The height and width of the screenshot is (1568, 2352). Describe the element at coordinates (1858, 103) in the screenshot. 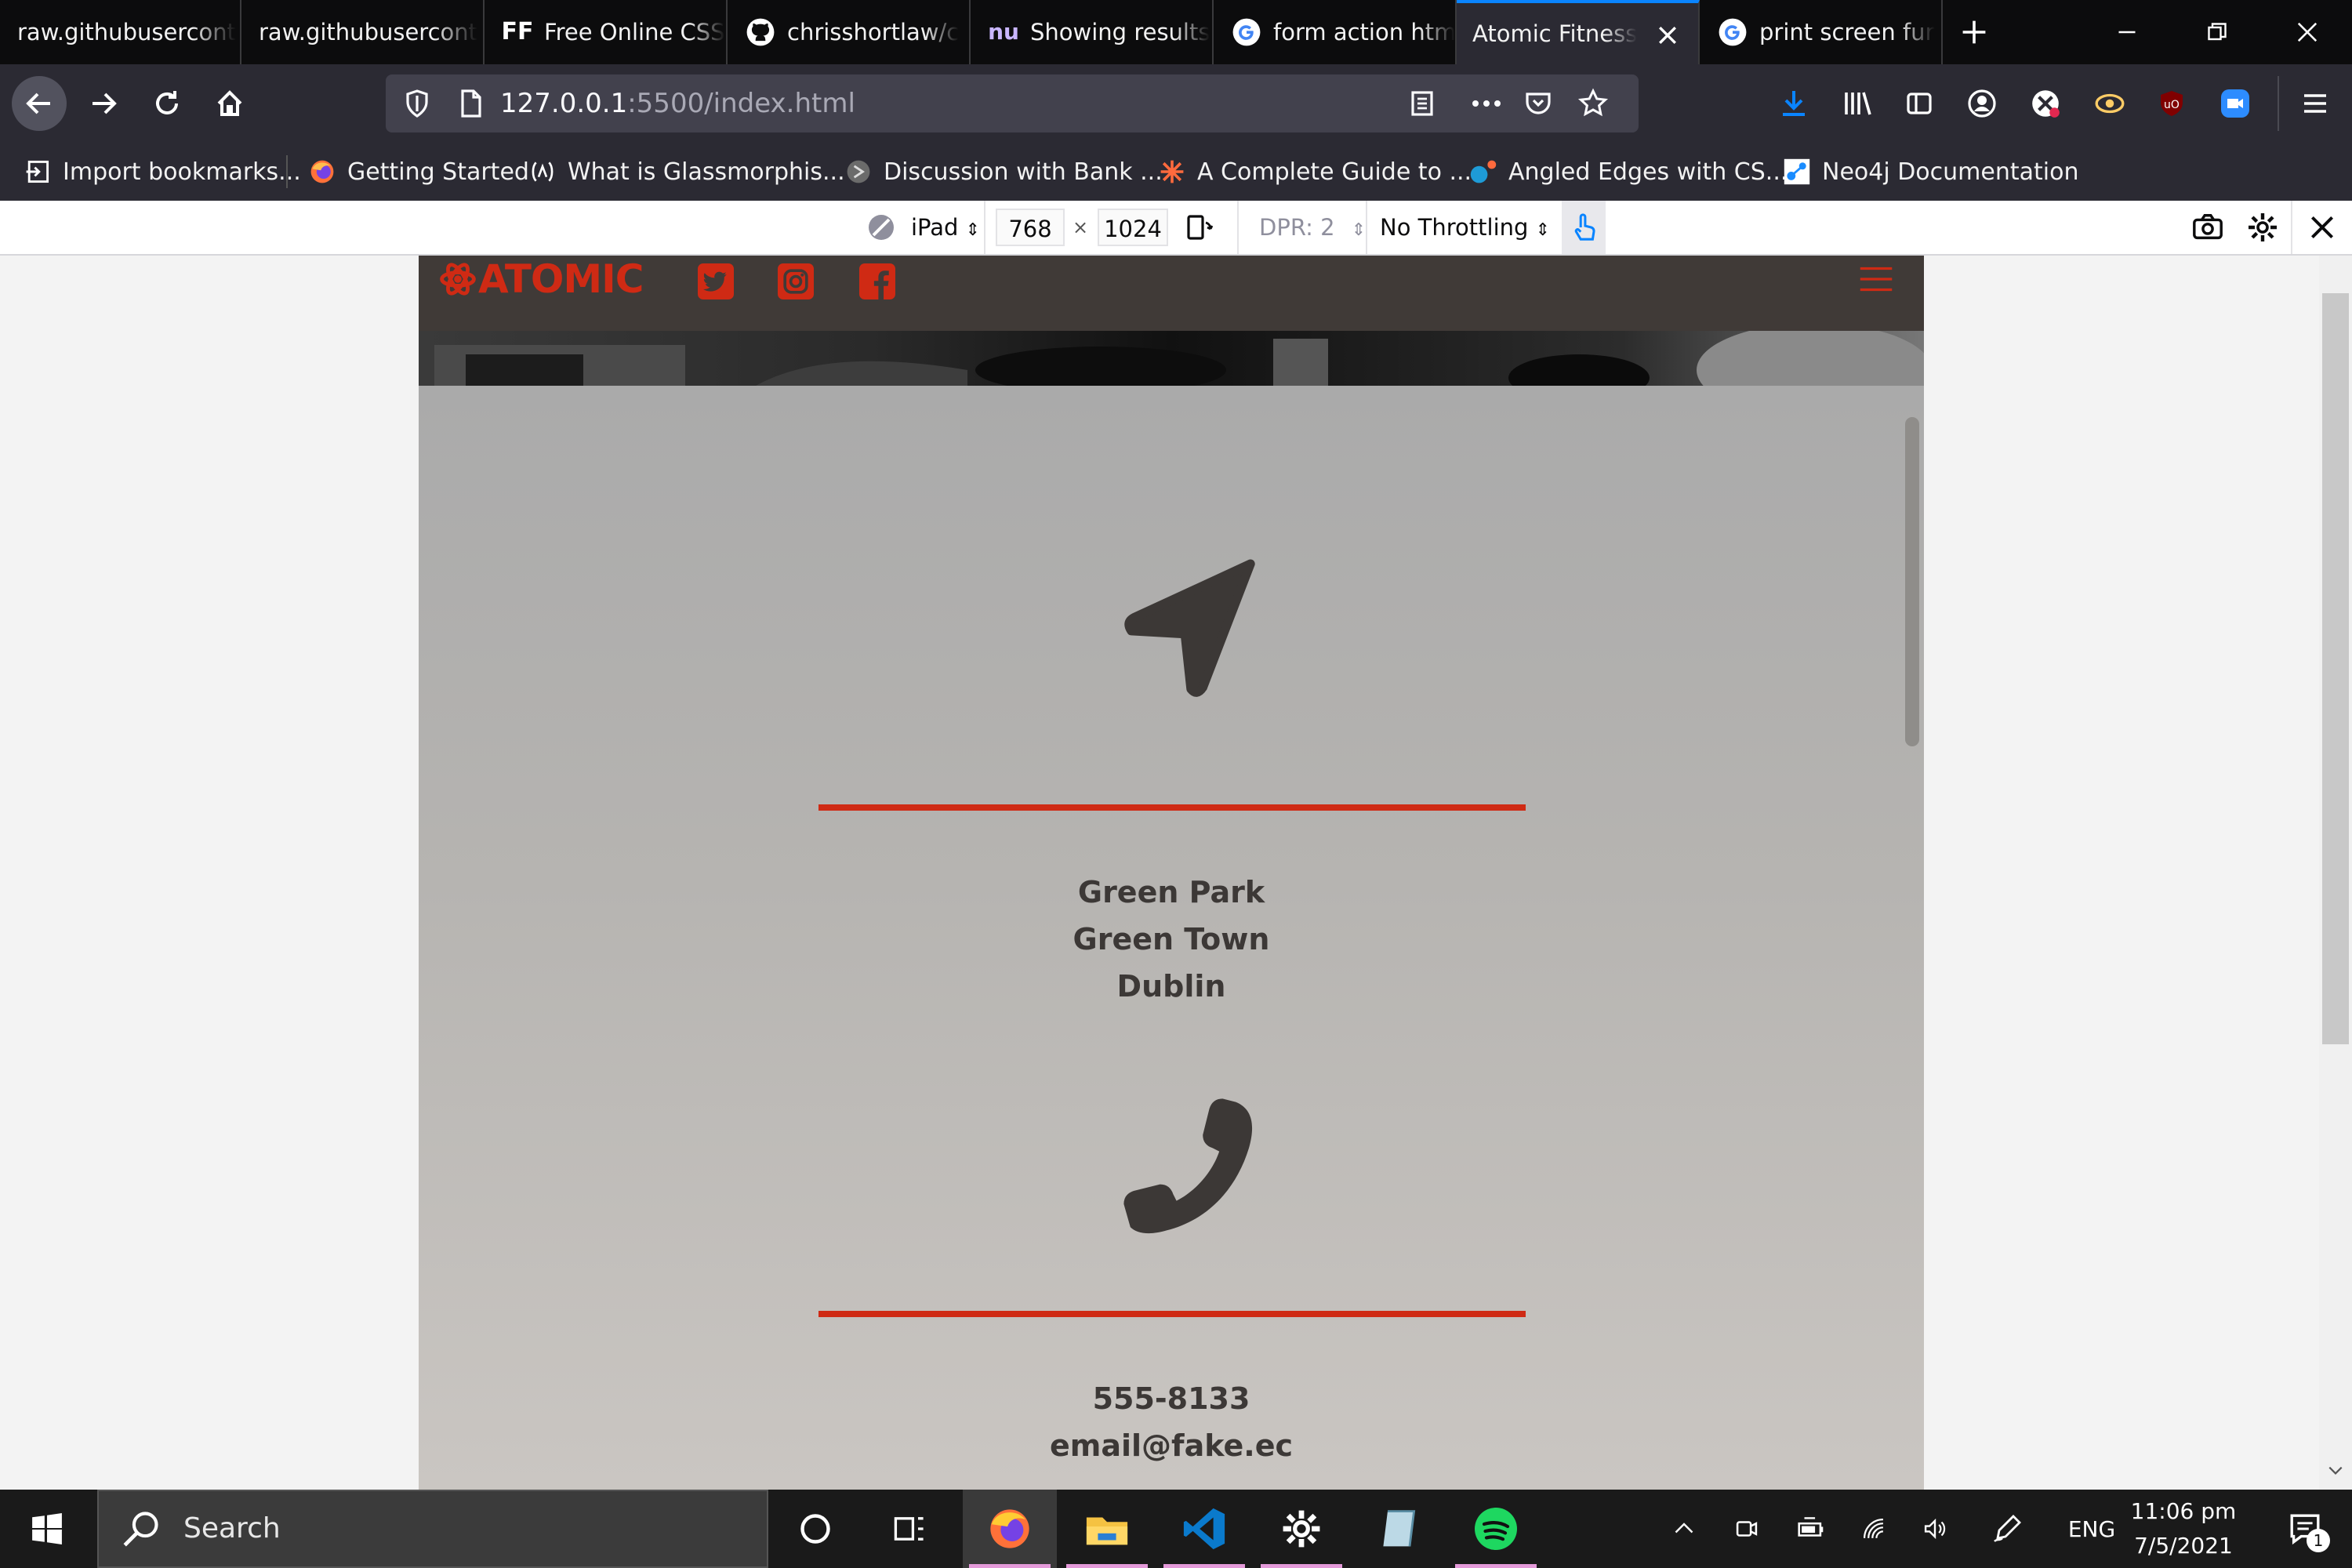

I see `library-icon` at that location.